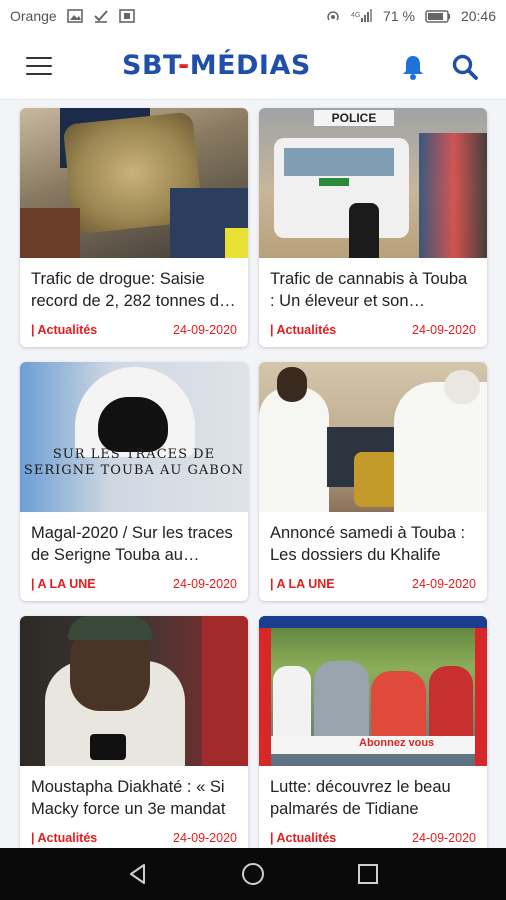  Describe the element at coordinates (250, 65) in the screenshot. I see `logo-medias: MÉDIAS` at that location.